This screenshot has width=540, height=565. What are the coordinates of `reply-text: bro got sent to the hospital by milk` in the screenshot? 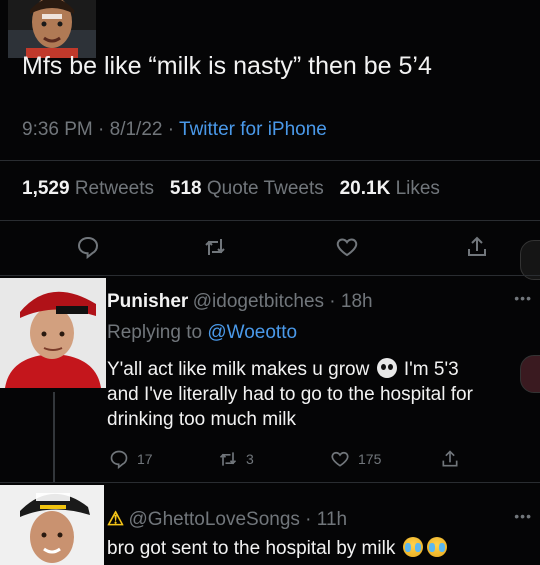 It's located at (278, 548).